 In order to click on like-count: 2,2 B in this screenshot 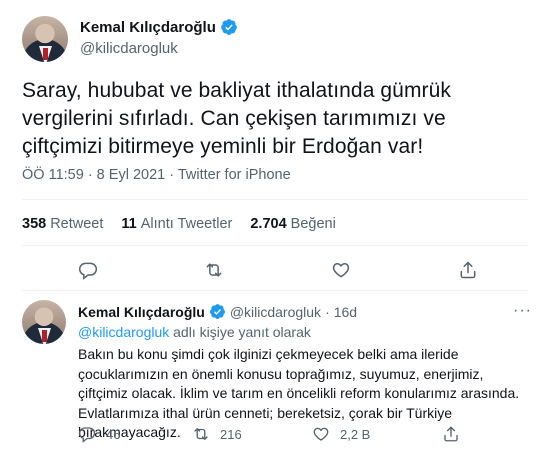, I will do `click(355, 434)`.